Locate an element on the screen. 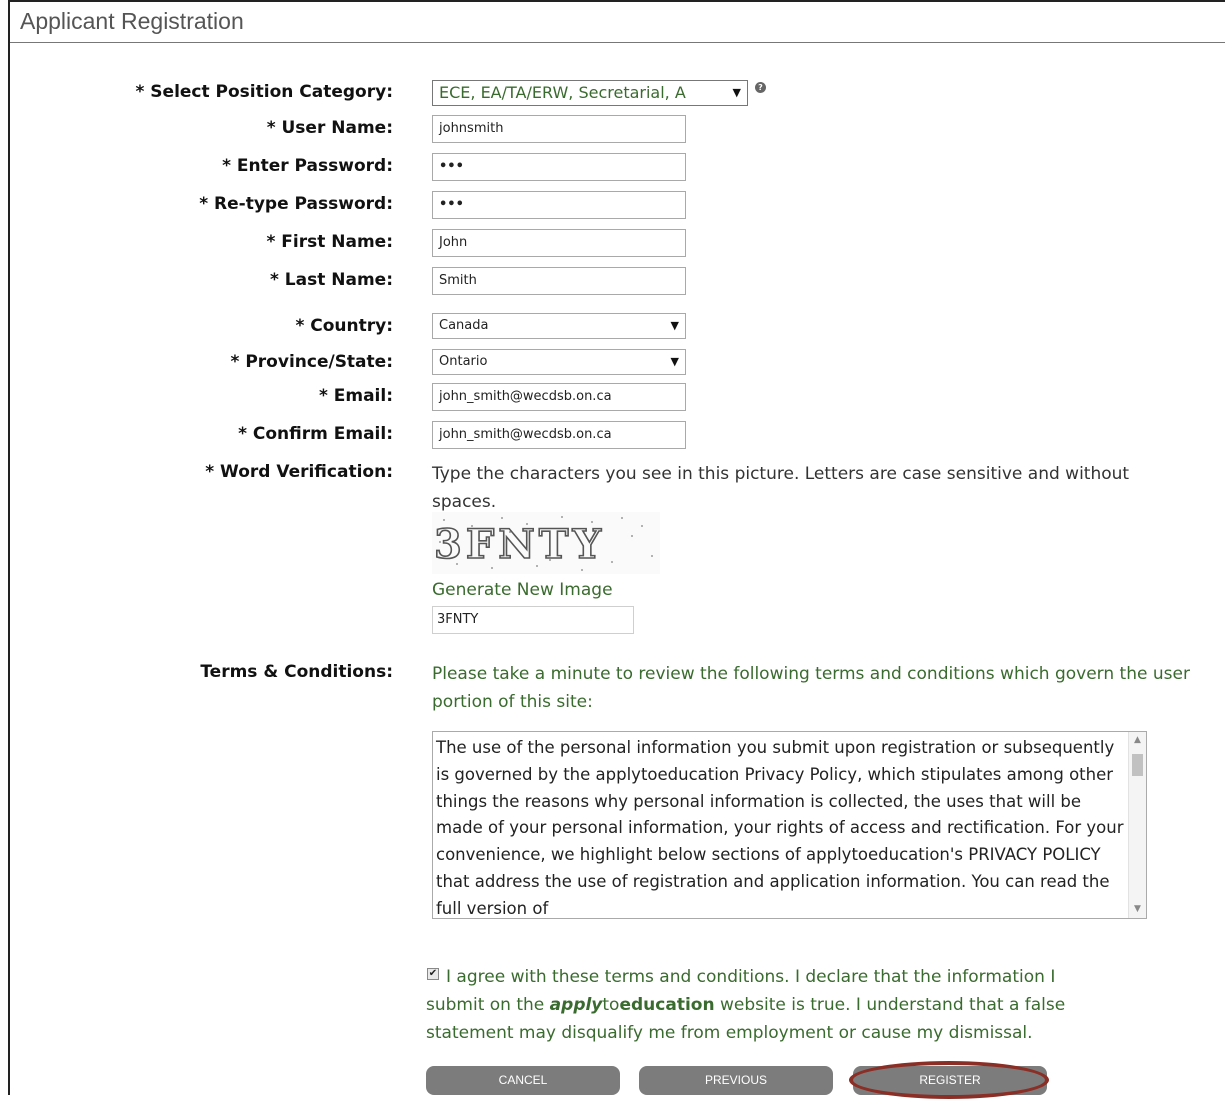 Image resolution: width=1225 pixels, height=1099 pixels. terms-label: Terms & Conditions: is located at coordinates (296, 672).